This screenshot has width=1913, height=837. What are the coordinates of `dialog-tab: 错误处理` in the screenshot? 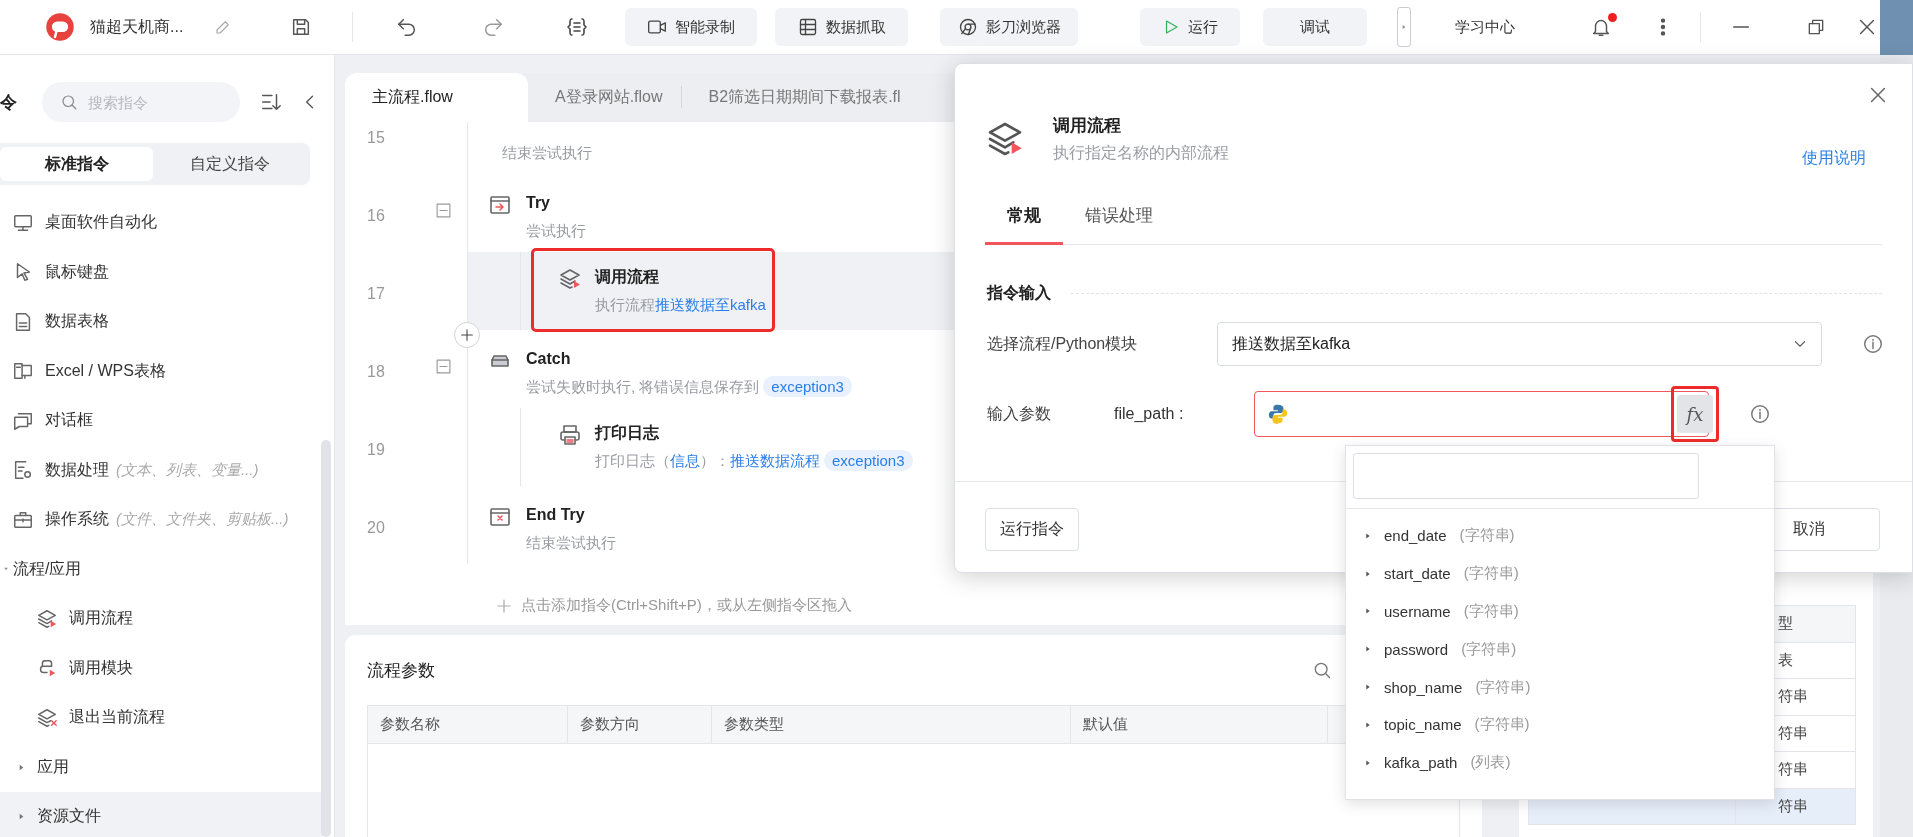 It's located at (1119, 216).